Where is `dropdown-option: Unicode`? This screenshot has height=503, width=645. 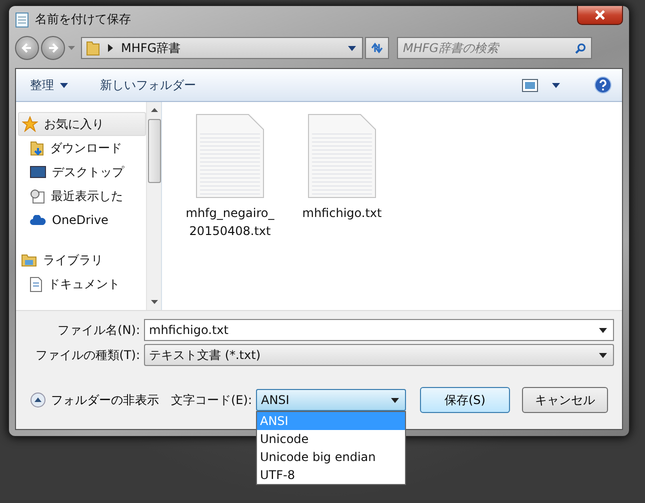
dropdown-option: Unicode is located at coordinates (331, 439).